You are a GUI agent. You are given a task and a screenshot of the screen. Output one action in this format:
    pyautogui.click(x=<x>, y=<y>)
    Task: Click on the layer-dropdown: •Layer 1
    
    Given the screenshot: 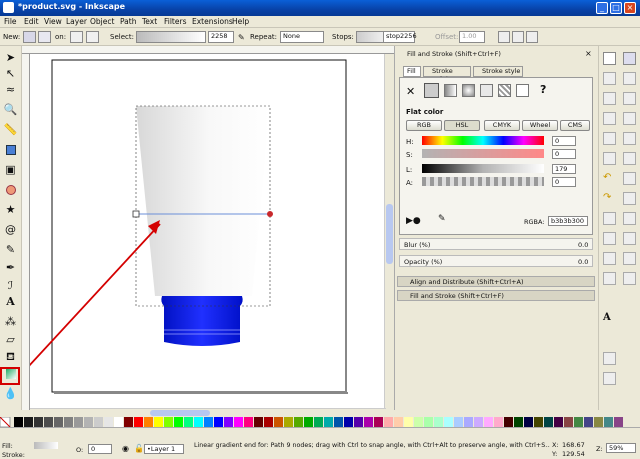 What is the action you would take?
    pyautogui.click(x=164, y=449)
    